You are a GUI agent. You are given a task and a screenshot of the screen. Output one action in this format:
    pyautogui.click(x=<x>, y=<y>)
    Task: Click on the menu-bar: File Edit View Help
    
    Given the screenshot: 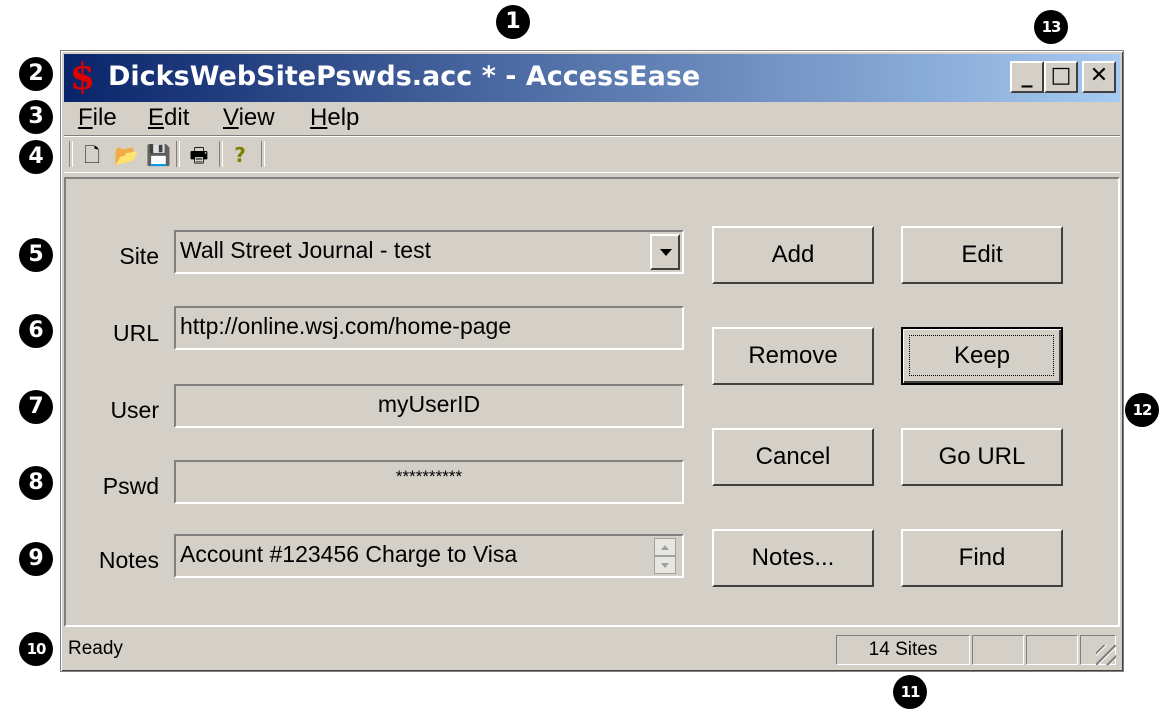 What is the action you would take?
    pyautogui.click(x=592, y=118)
    